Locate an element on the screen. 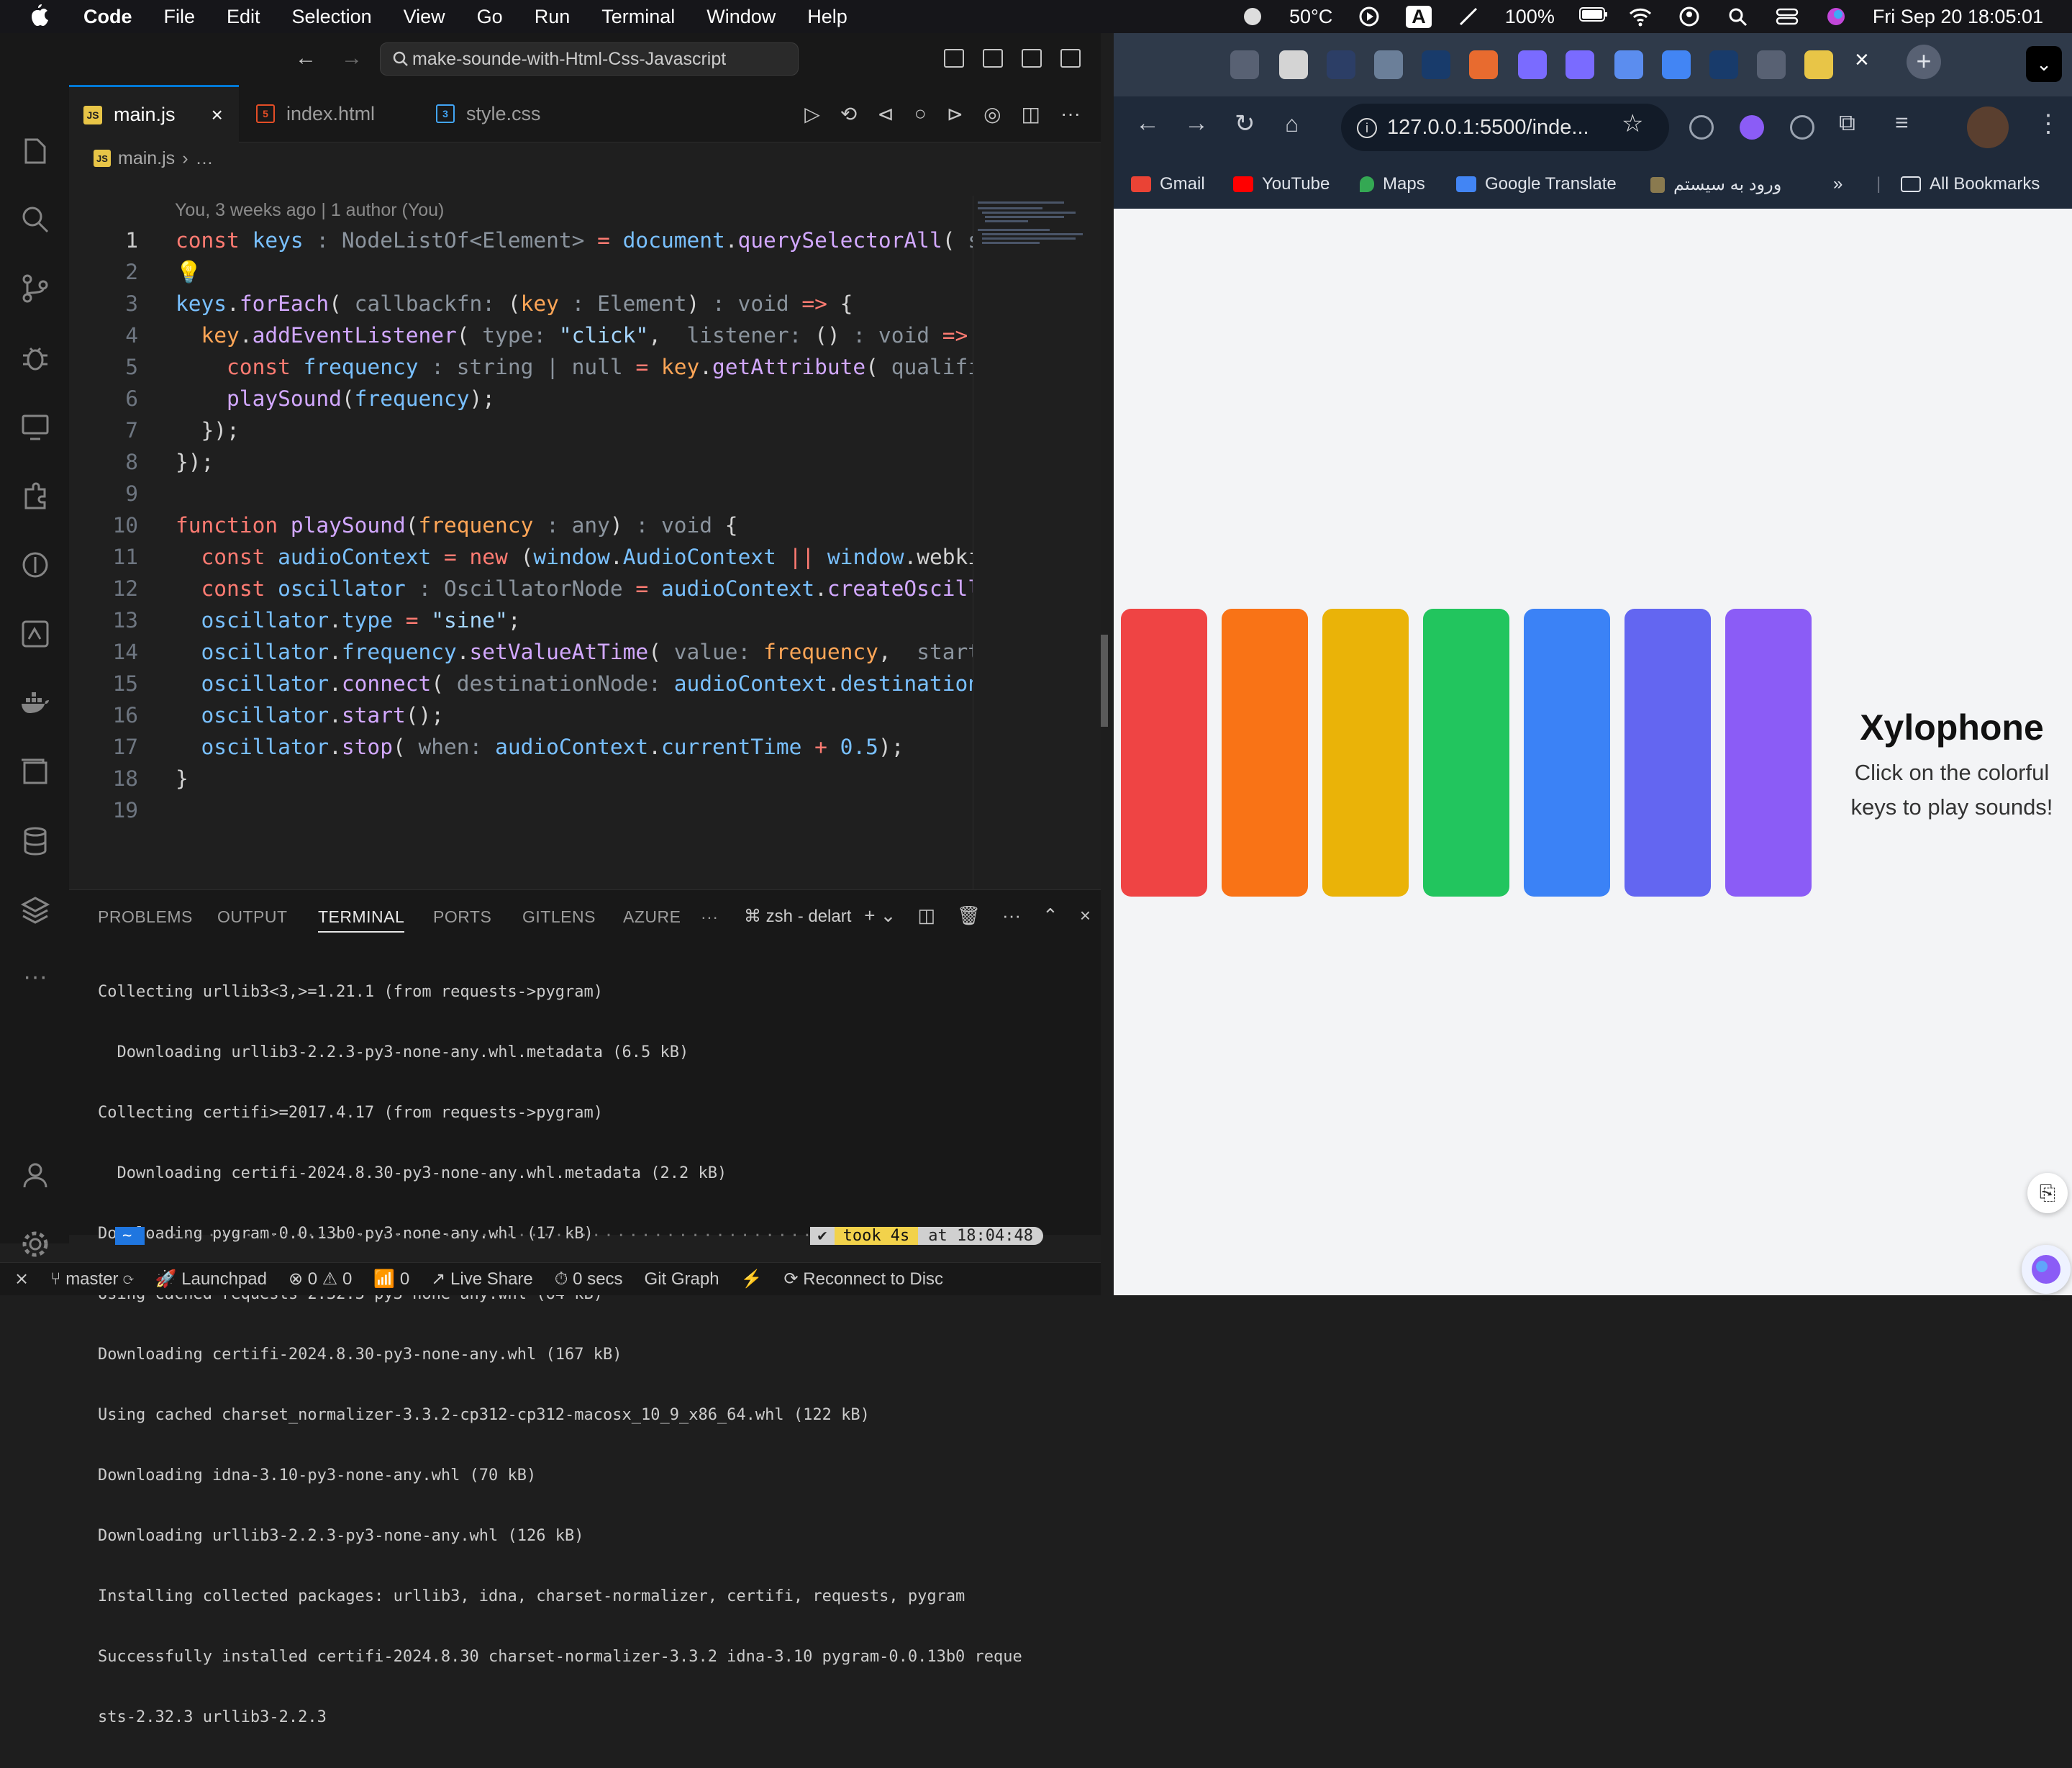  siri-icon is located at coordinates (1836, 16).